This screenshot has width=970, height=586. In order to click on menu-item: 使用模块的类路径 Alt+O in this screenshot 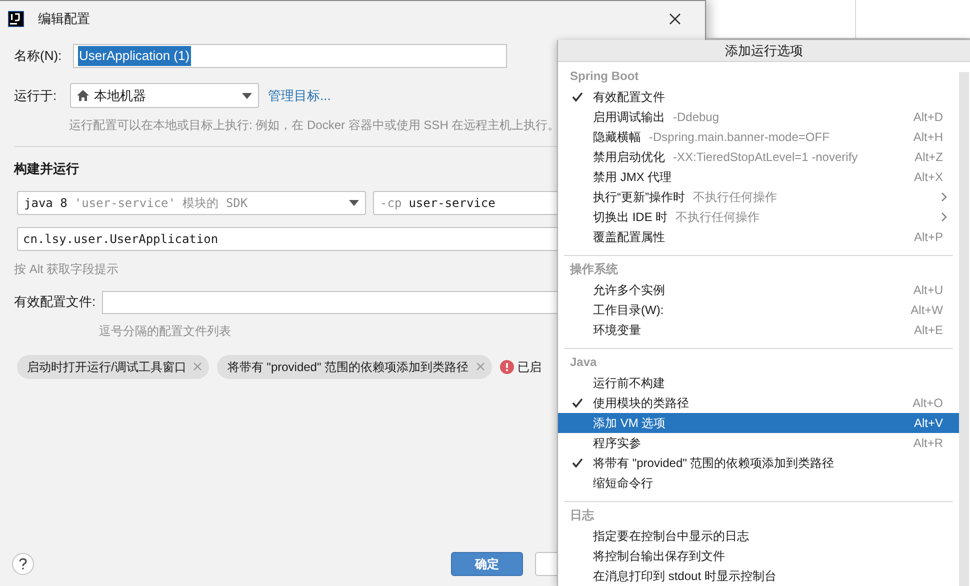, I will do `click(758, 403)`.